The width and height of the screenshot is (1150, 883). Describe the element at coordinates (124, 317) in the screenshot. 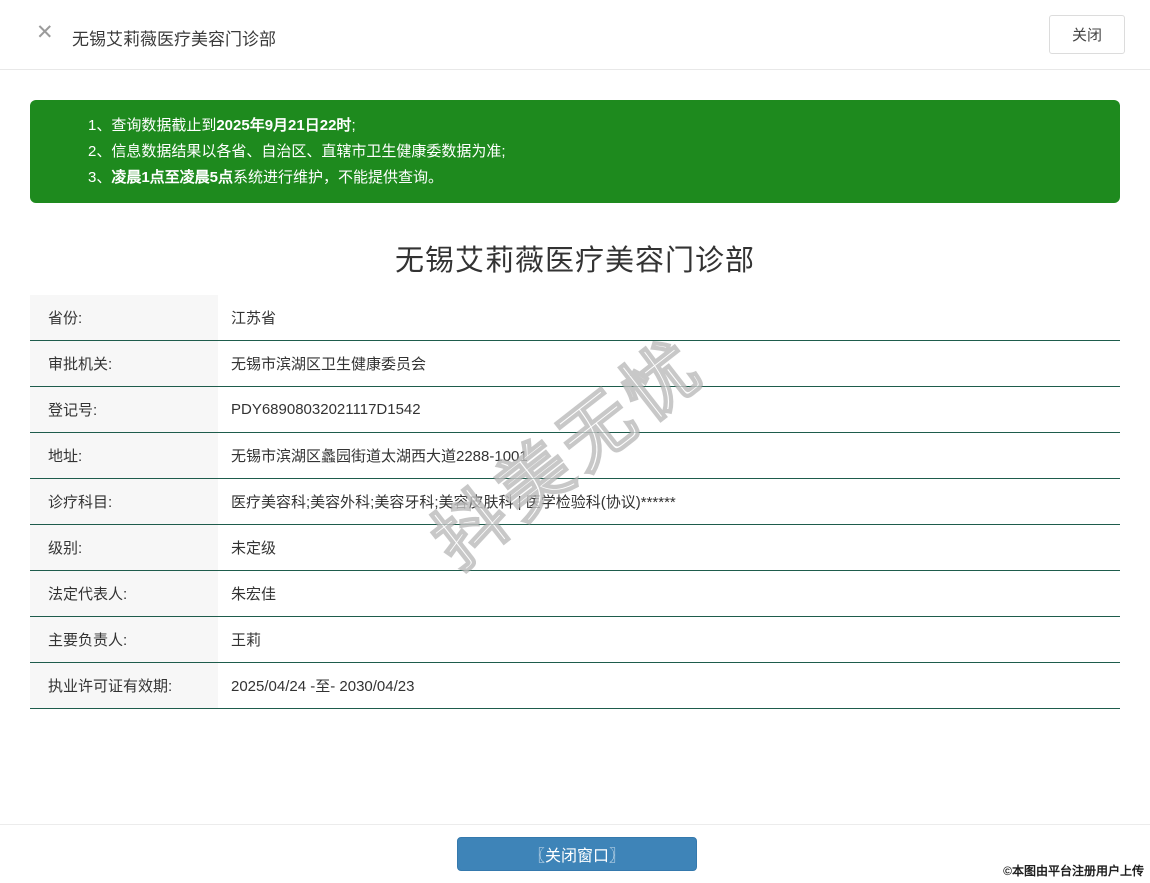

I see `row-label: 省份:` at that location.